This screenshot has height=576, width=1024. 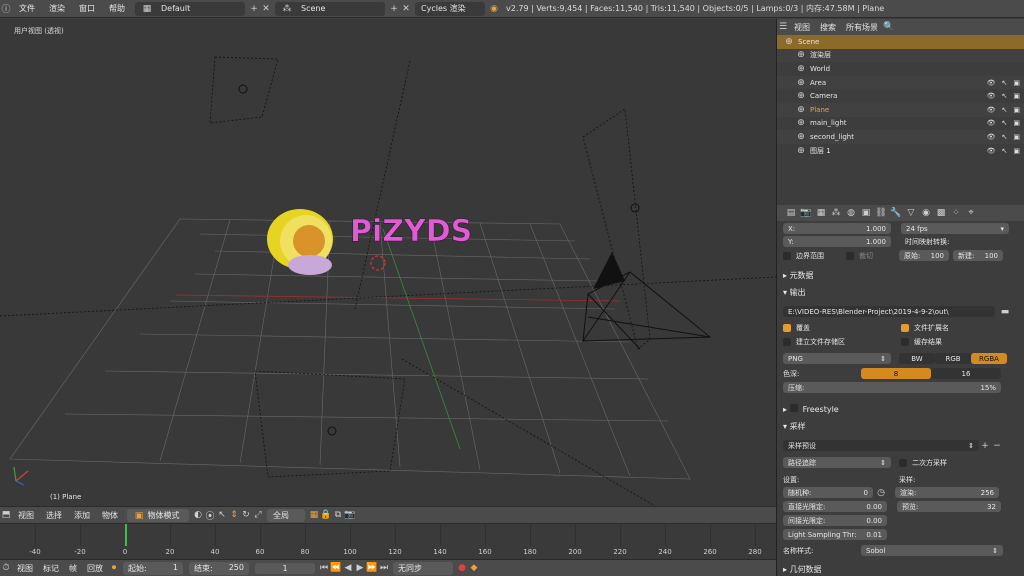 What do you see at coordinates (802, 569) in the screenshot?
I see `geometry-section: ▸ 几何数据` at bounding box center [802, 569].